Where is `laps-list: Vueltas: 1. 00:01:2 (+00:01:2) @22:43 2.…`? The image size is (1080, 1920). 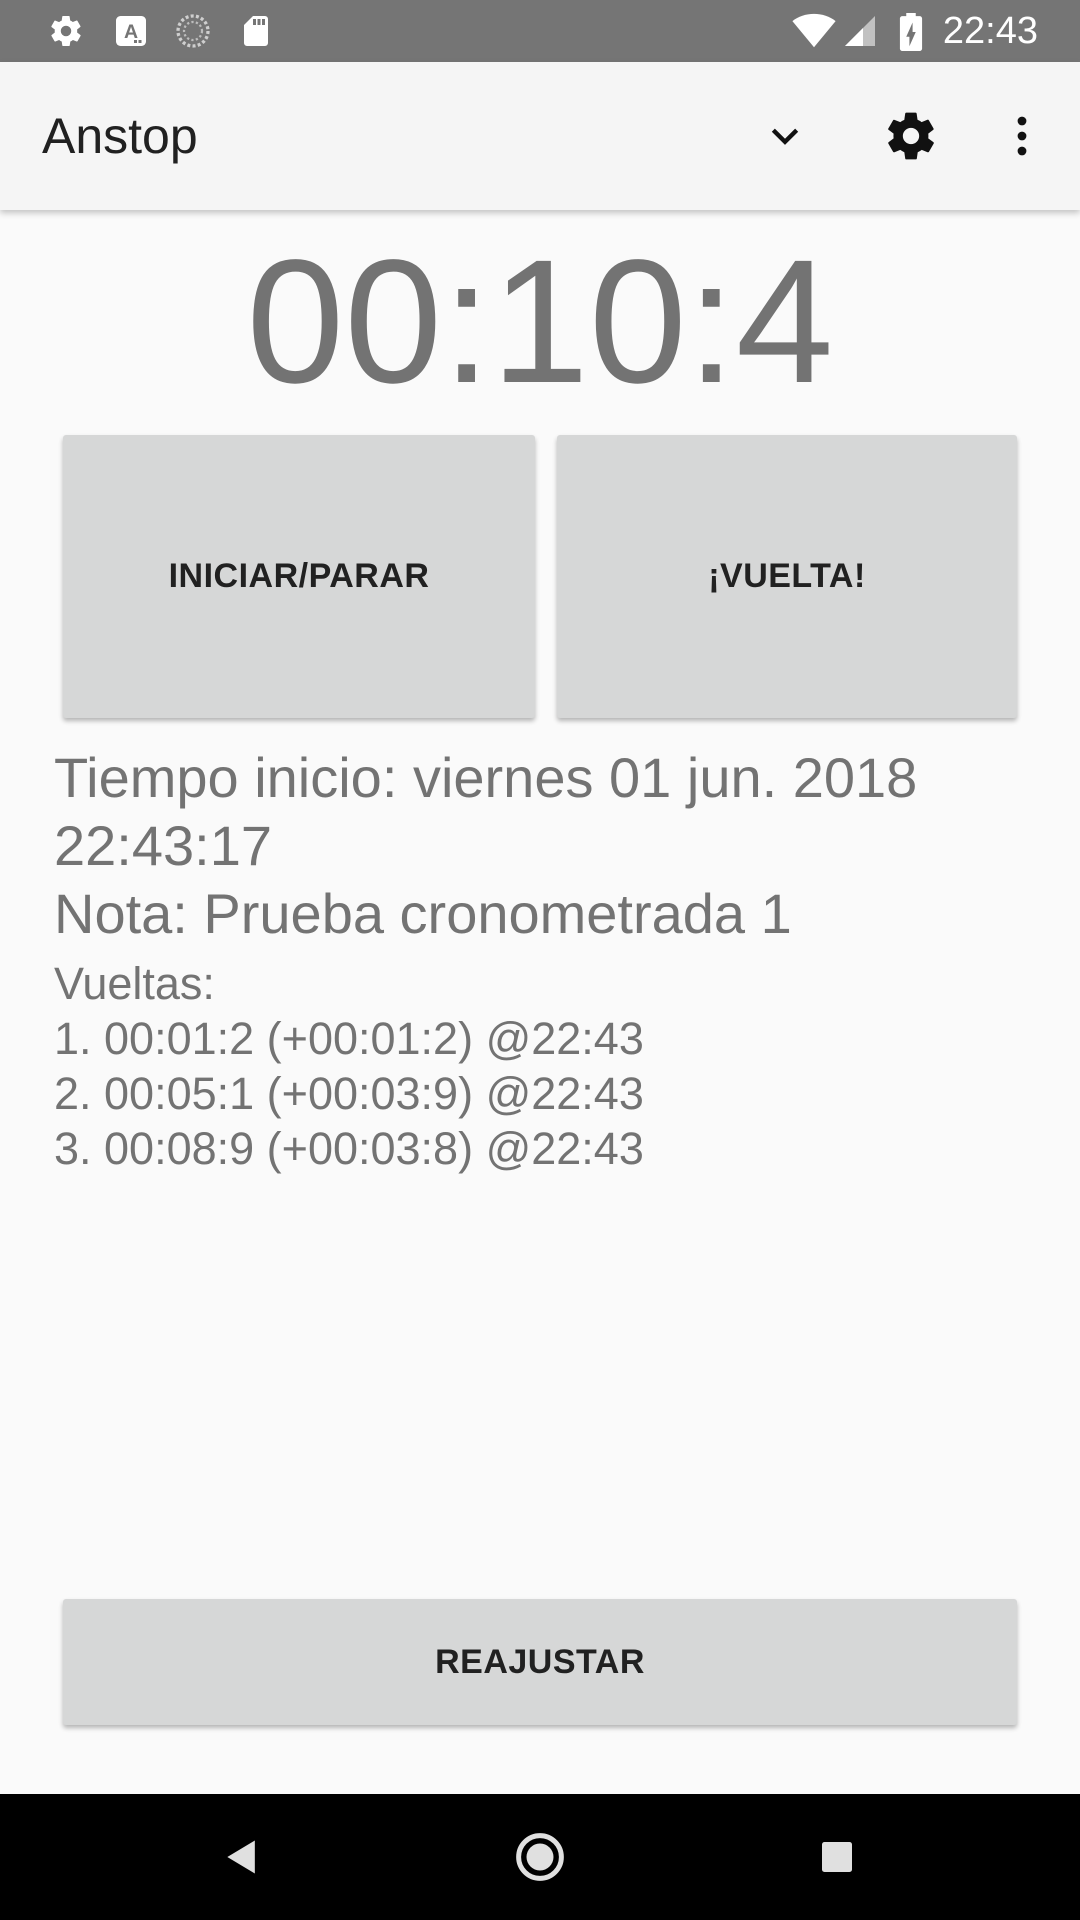 laps-list: Vueltas: 1. 00:01:2 (+00:01:2) @22:43 2.… is located at coordinates (549, 1066).